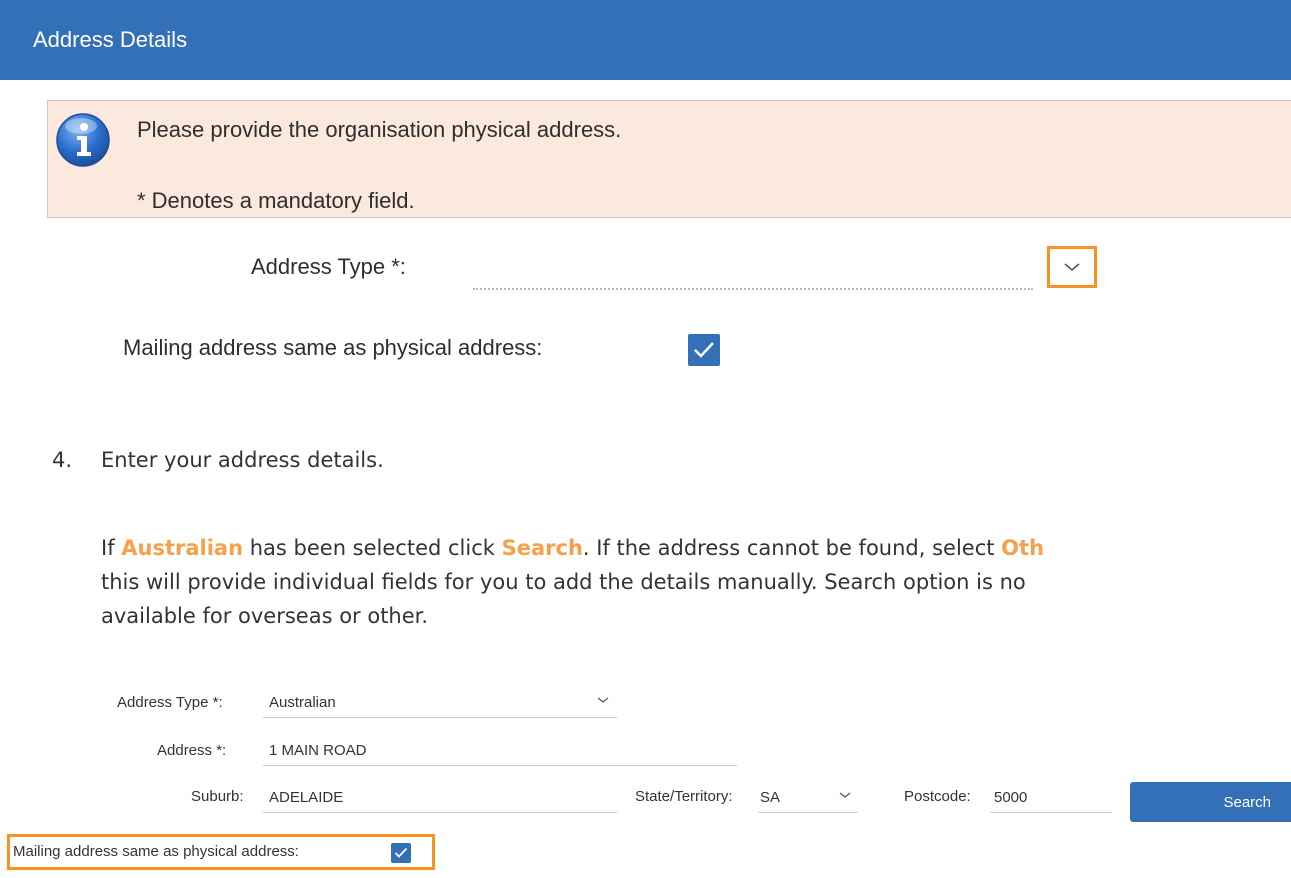  I want to click on postcode-label: Postcode:, so click(937, 796).